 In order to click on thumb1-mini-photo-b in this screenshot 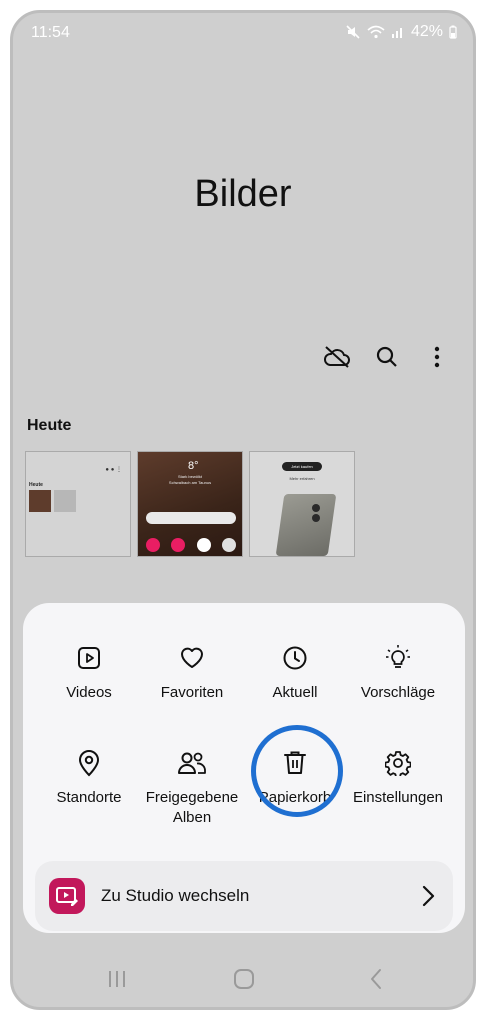, I will do `click(65, 501)`.